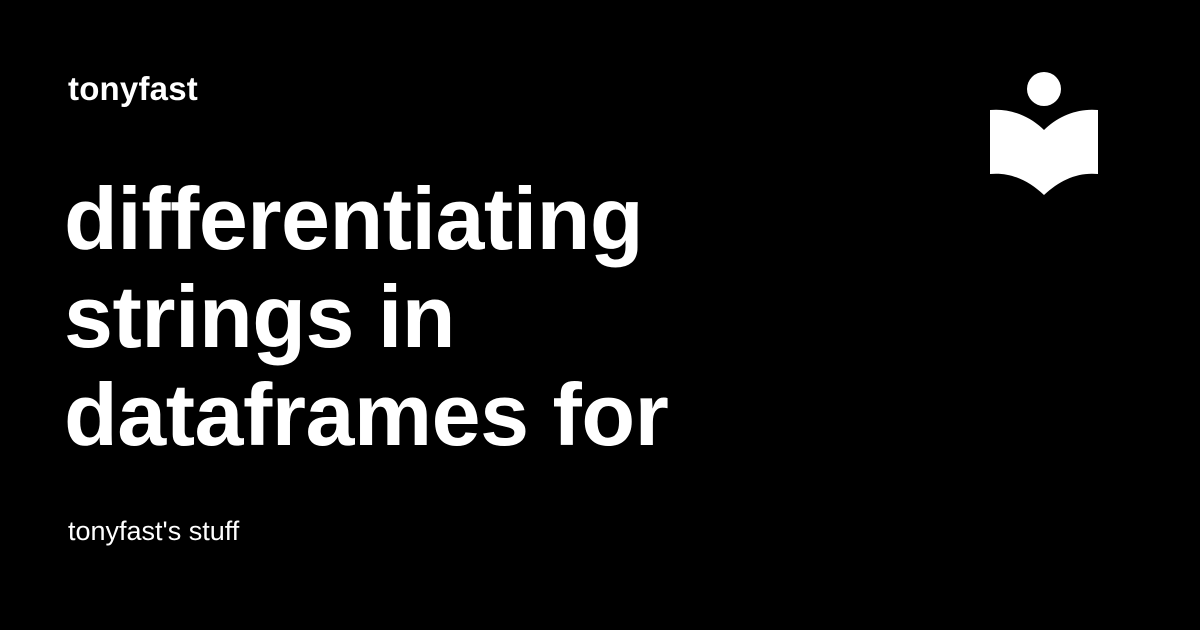 Image resolution: width=1200 pixels, height=630 pixels. Describe the element at coordinates (154, 531) in the screenshot. I see `site-description: tonyfast's stuff` at that location.